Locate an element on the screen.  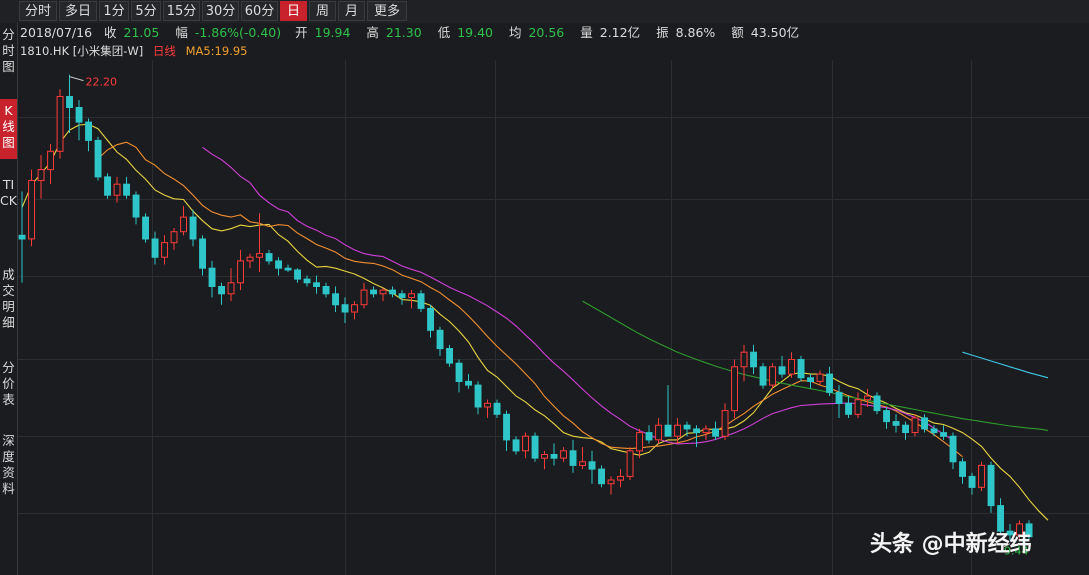
tab-5: 30分 is located at coordinates (220, 11).